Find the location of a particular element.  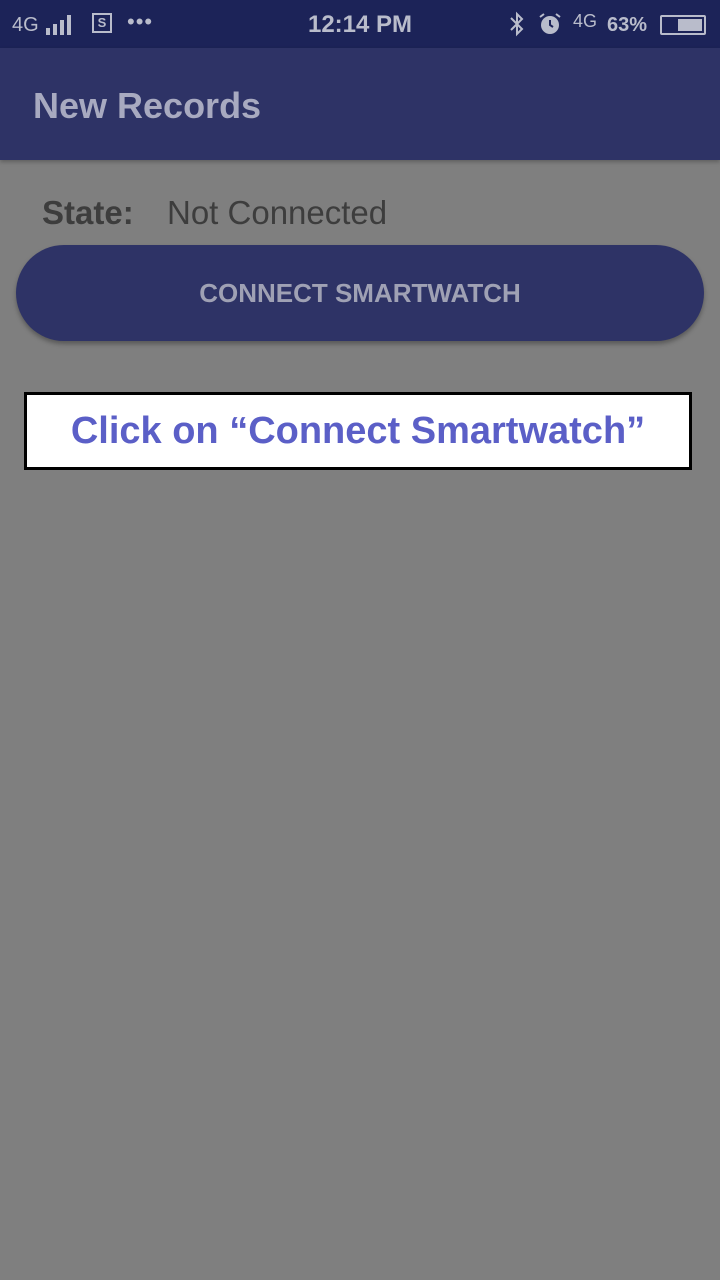

network-type-secondary: 4G is located at coordinates (585, 21).